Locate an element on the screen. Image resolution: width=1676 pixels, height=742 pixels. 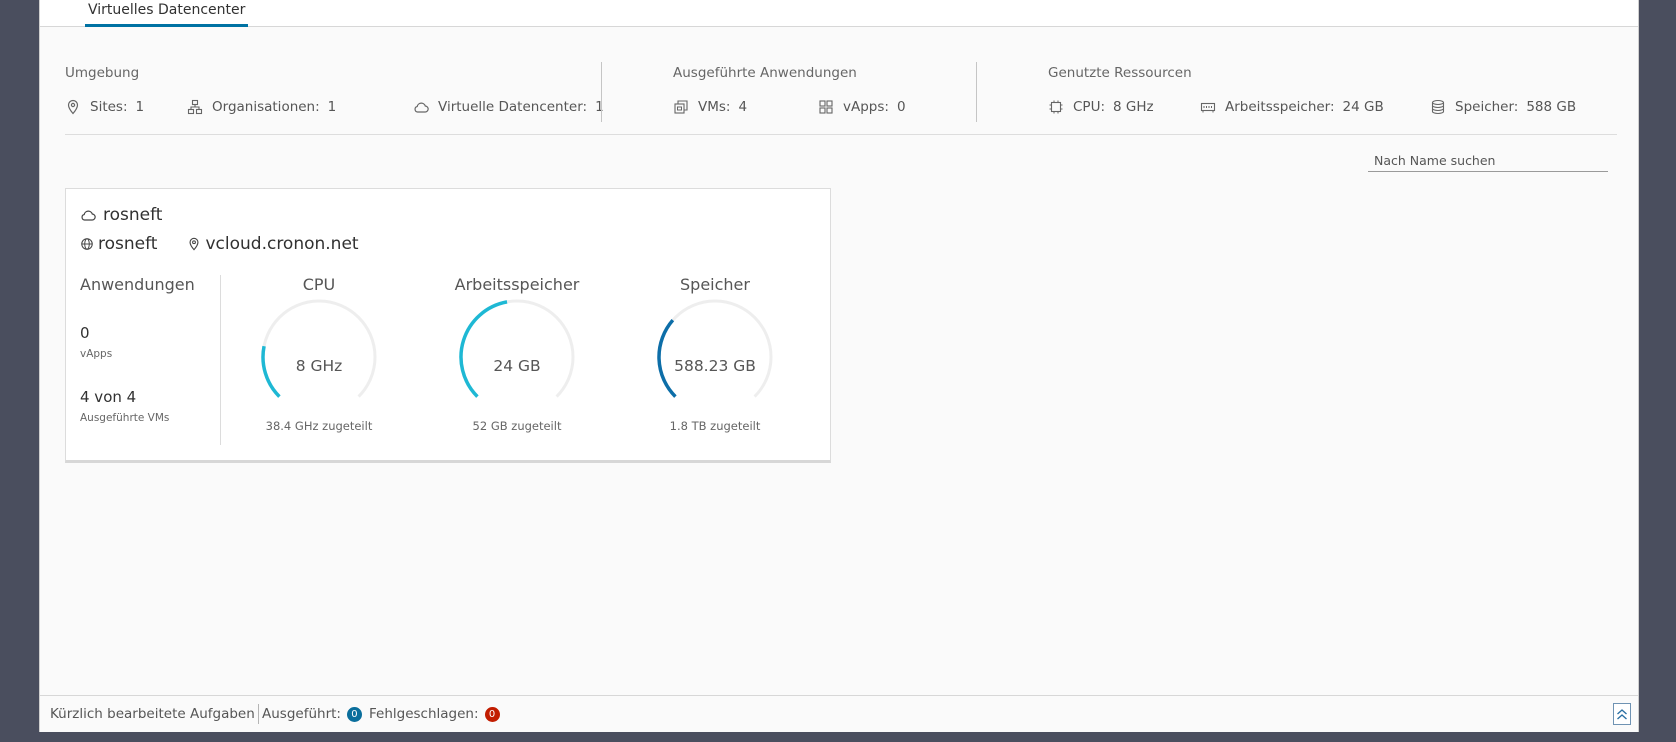
org-name: rosneft is located at coordinates (128, 244).